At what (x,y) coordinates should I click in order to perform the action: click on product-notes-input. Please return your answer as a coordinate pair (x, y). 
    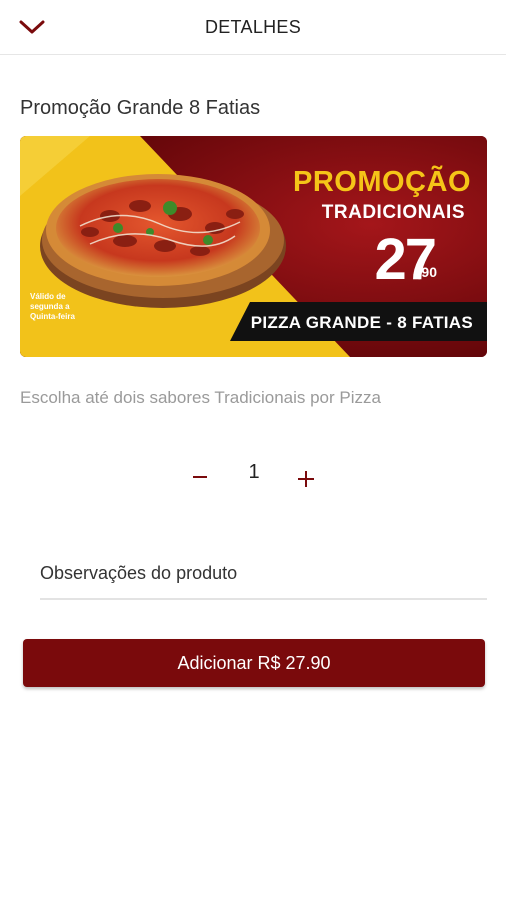
    Looking at the image, I should click on (263, 574).